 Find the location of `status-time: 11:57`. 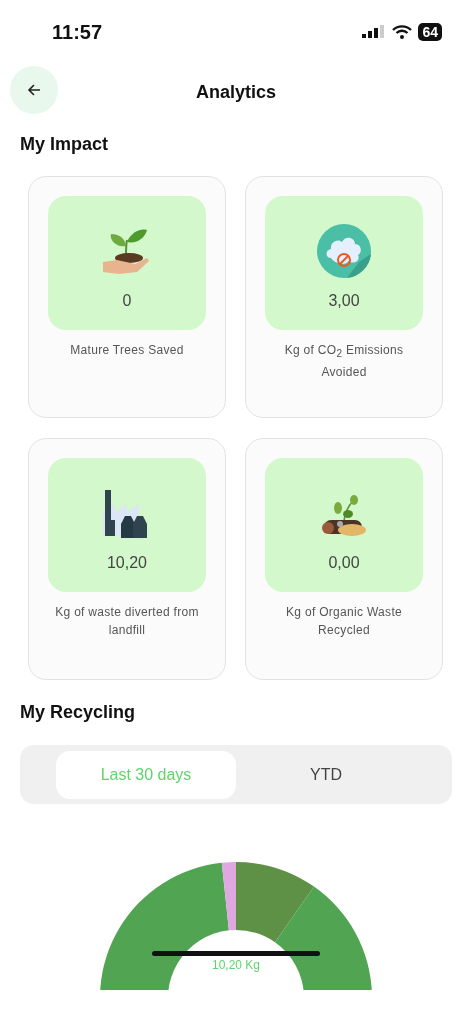

status-time: 11:57 is located at coordinates (77, 32).